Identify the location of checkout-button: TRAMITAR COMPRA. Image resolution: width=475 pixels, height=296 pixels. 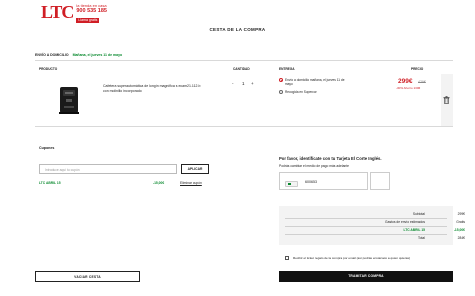
(366, 276).